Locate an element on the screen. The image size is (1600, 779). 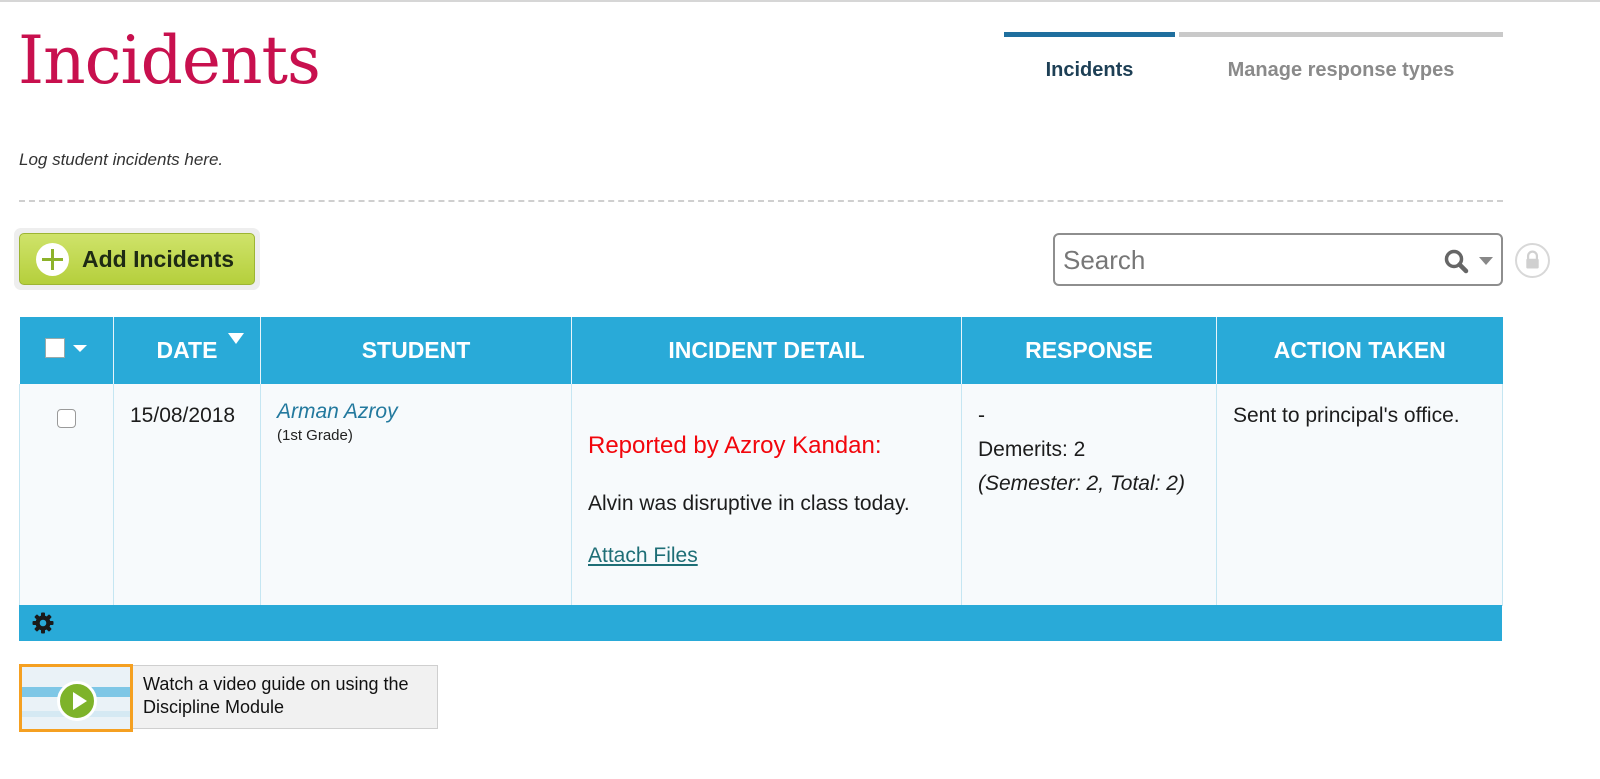
select-all-checkbox is located at coordinates (54, 348).